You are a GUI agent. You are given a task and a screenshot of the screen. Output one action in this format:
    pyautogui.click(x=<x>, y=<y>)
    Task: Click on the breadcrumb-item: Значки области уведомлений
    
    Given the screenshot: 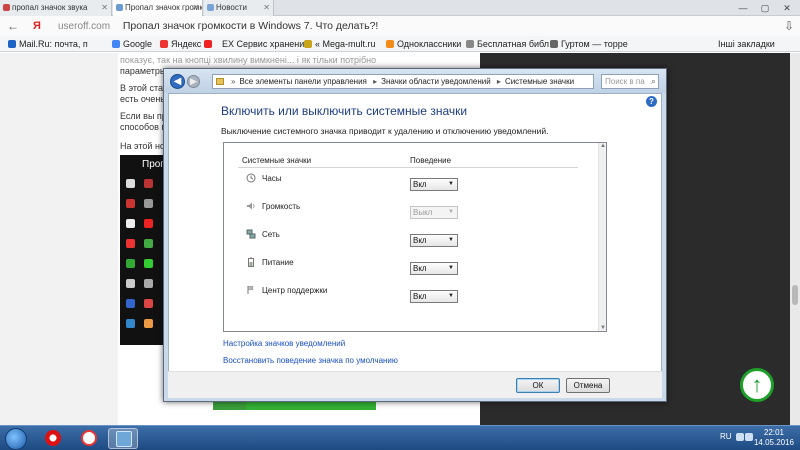 What is the action you would take?
    pyautogui.click(x=436, y=81)
    